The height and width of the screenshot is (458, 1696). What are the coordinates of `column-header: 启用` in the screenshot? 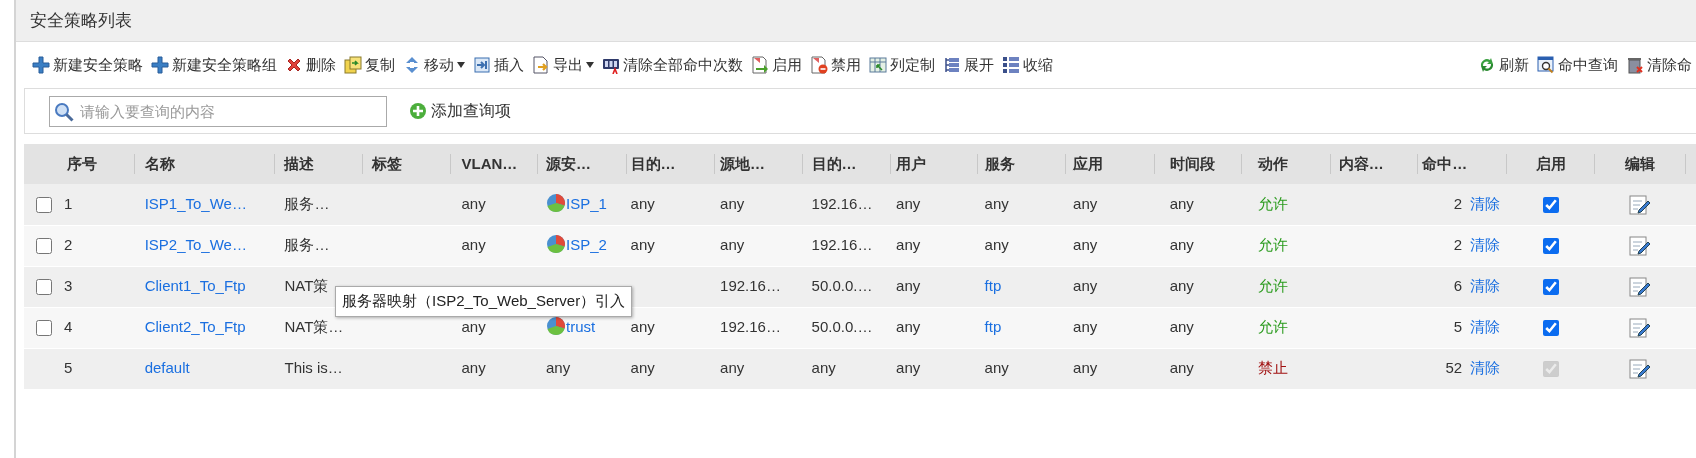 It's located at (1550, 163).